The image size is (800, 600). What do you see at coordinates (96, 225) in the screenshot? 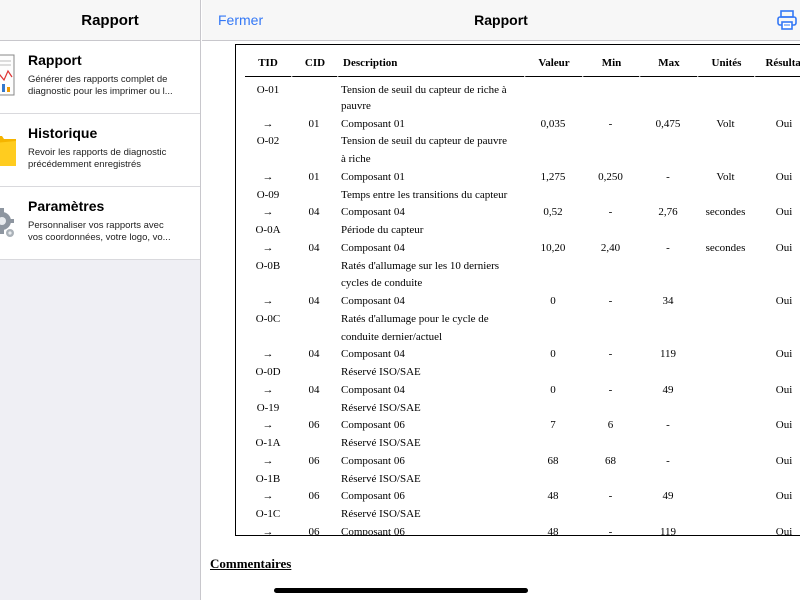
I see `sidebar-item-desc: Personnaliser vos rapports avec` at bounding box center [96, 225].